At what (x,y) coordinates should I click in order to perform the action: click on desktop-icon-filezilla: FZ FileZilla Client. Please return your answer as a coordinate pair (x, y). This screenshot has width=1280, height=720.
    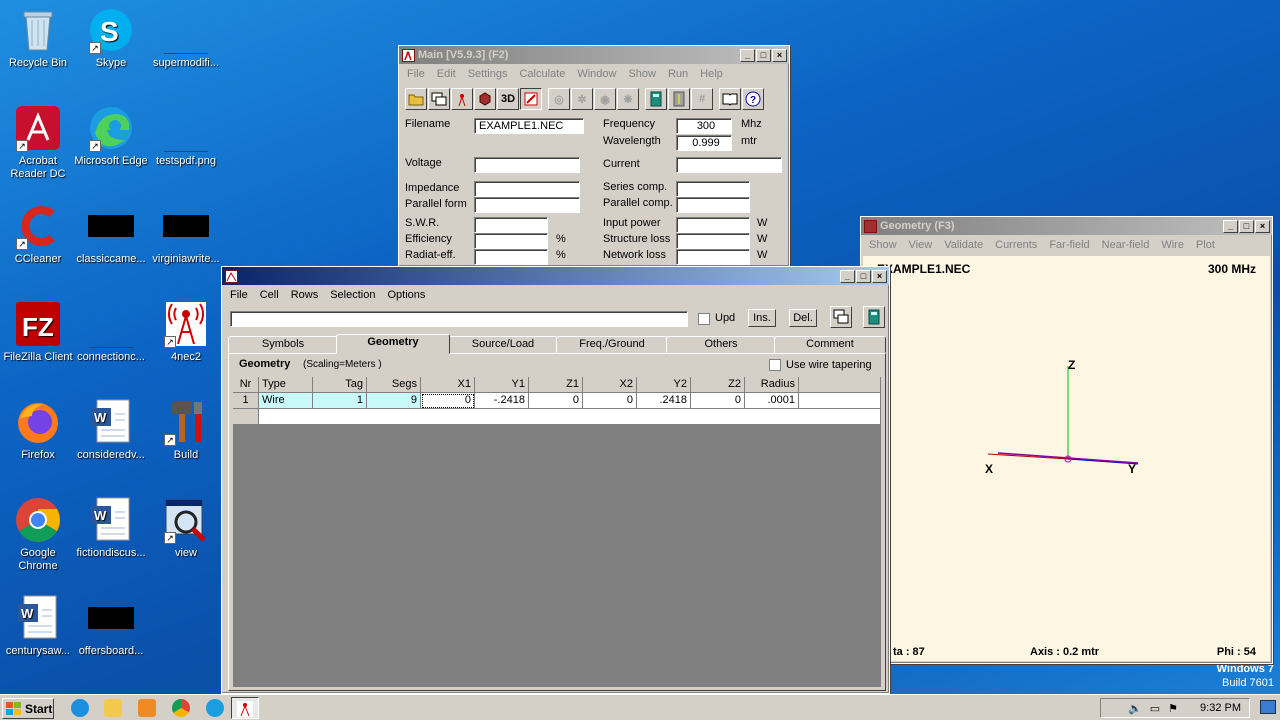
    Looking at the image, I should click on (38, 332).